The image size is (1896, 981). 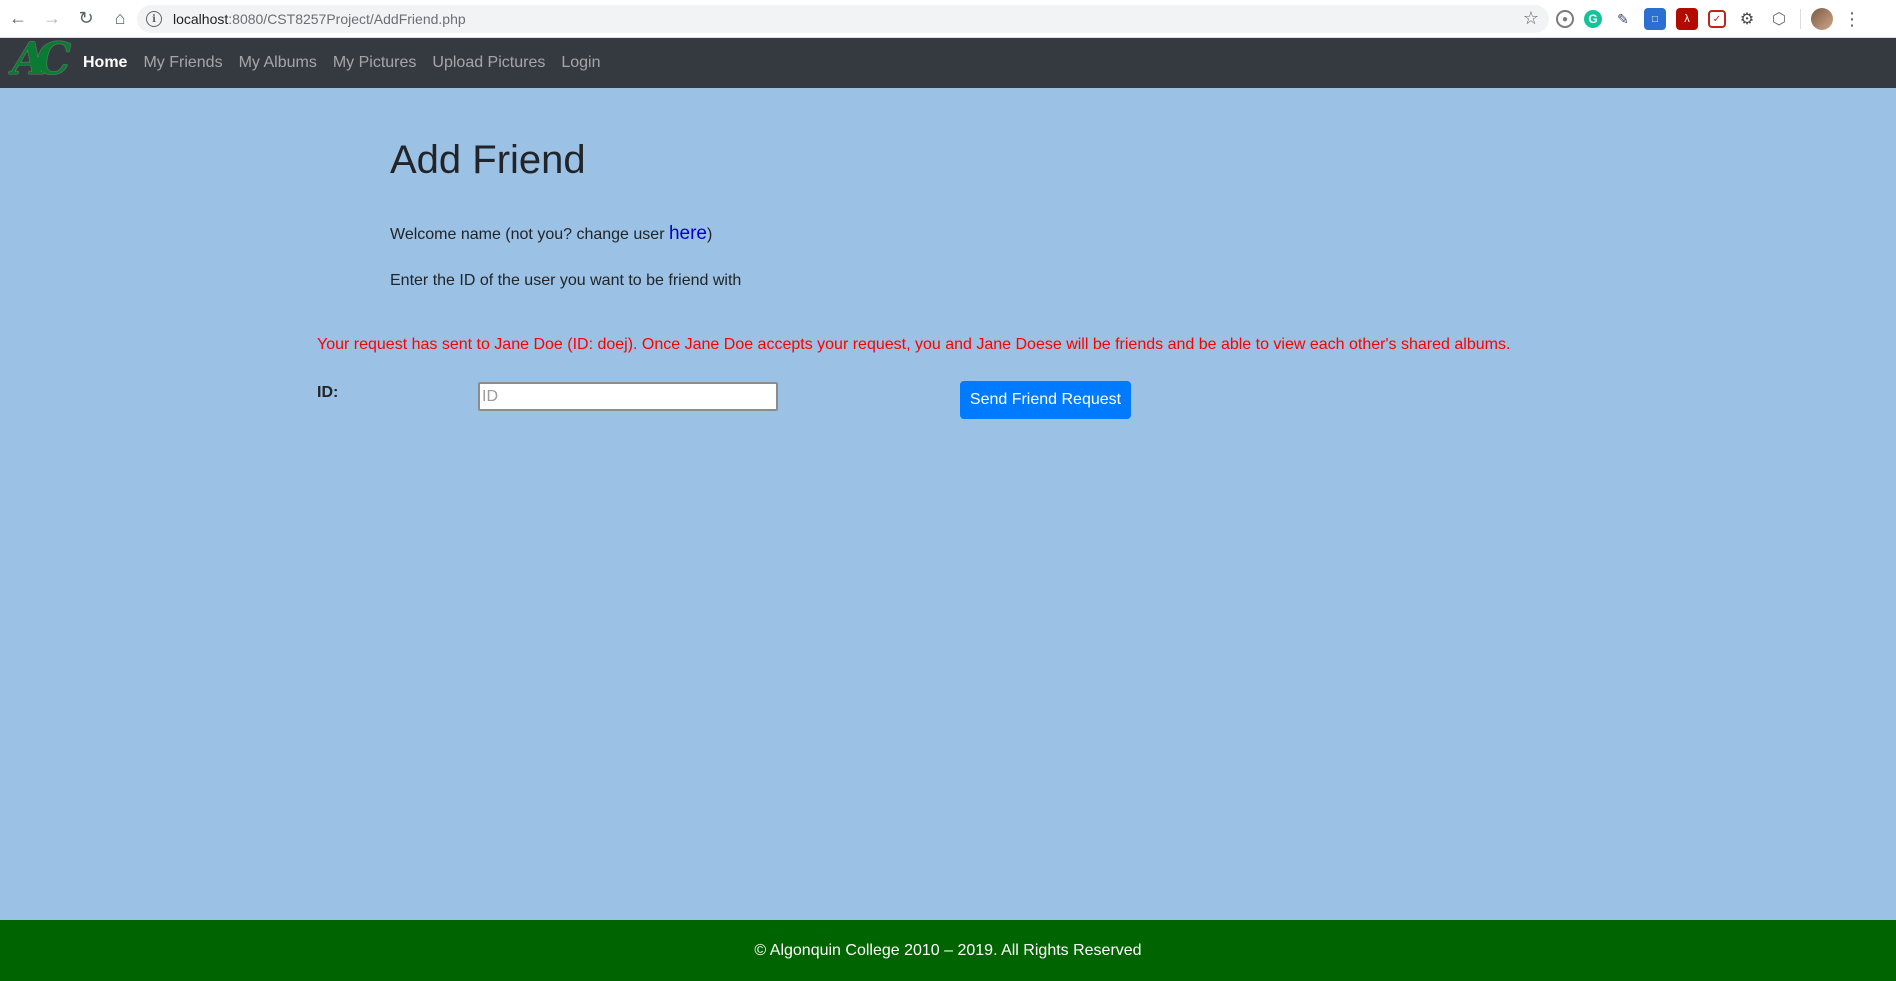 What do you see at coordinates (1531, 18) in the screenshot?
I see `bookmark-star-icon: ☆` at bounding box center [1531, 18].